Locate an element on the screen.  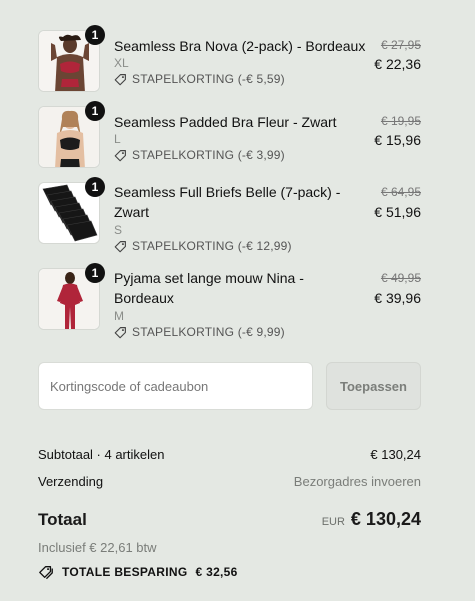
product-variant: L is located at coordinates (117, 139).